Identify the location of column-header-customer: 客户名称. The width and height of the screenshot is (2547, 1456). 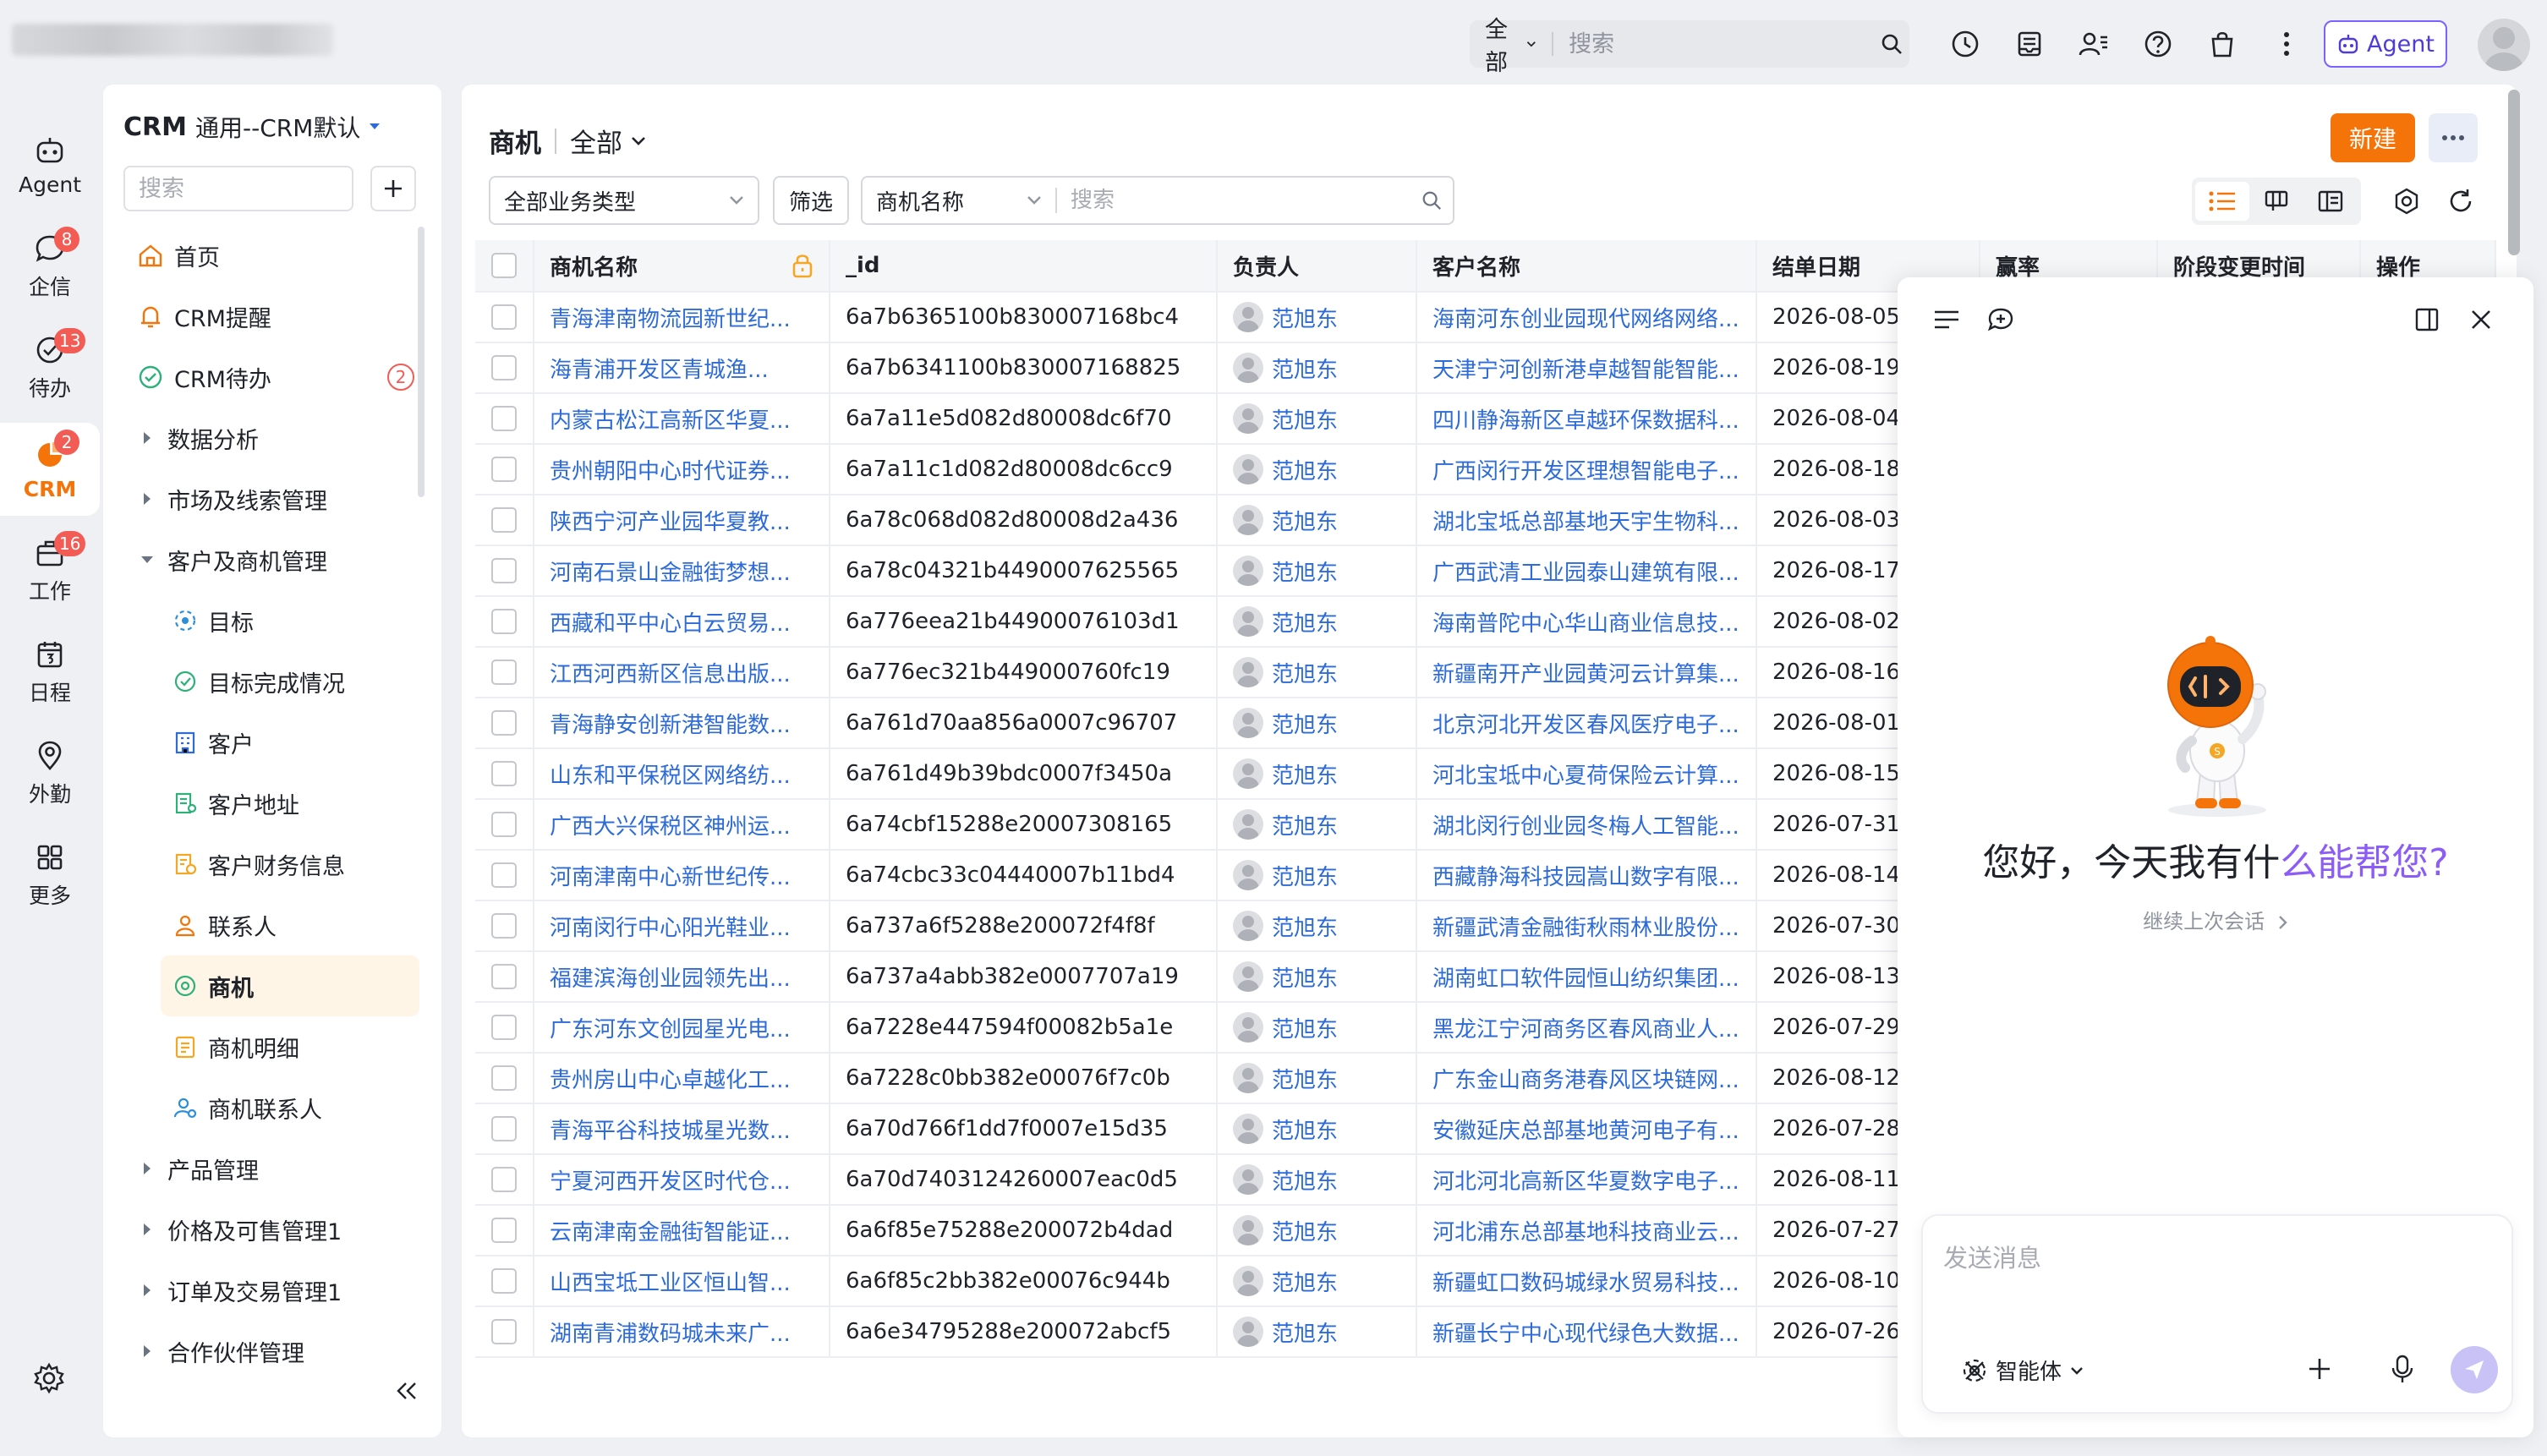
(1587, 265).